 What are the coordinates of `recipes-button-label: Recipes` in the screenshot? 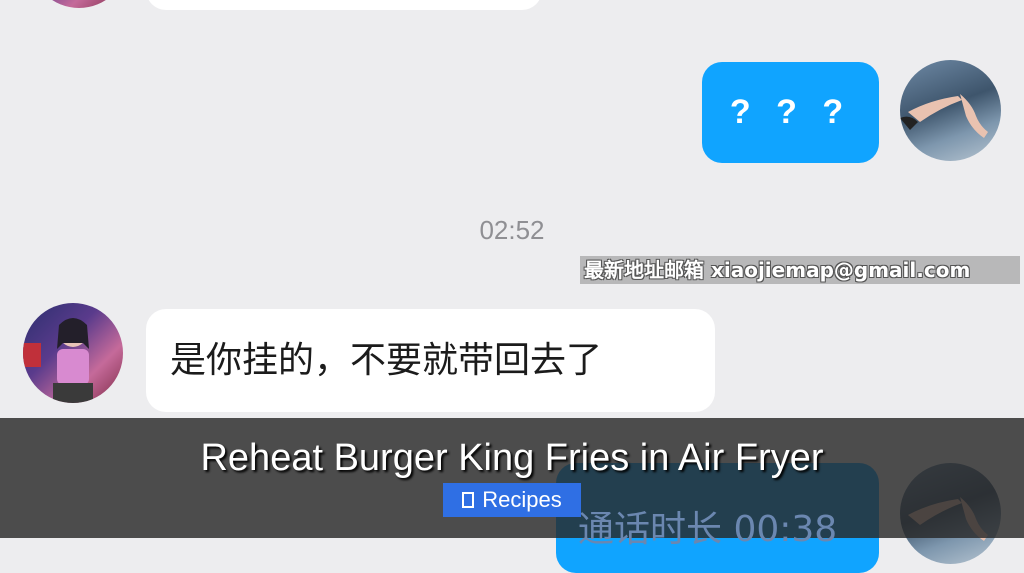 It's located at (522, 499).